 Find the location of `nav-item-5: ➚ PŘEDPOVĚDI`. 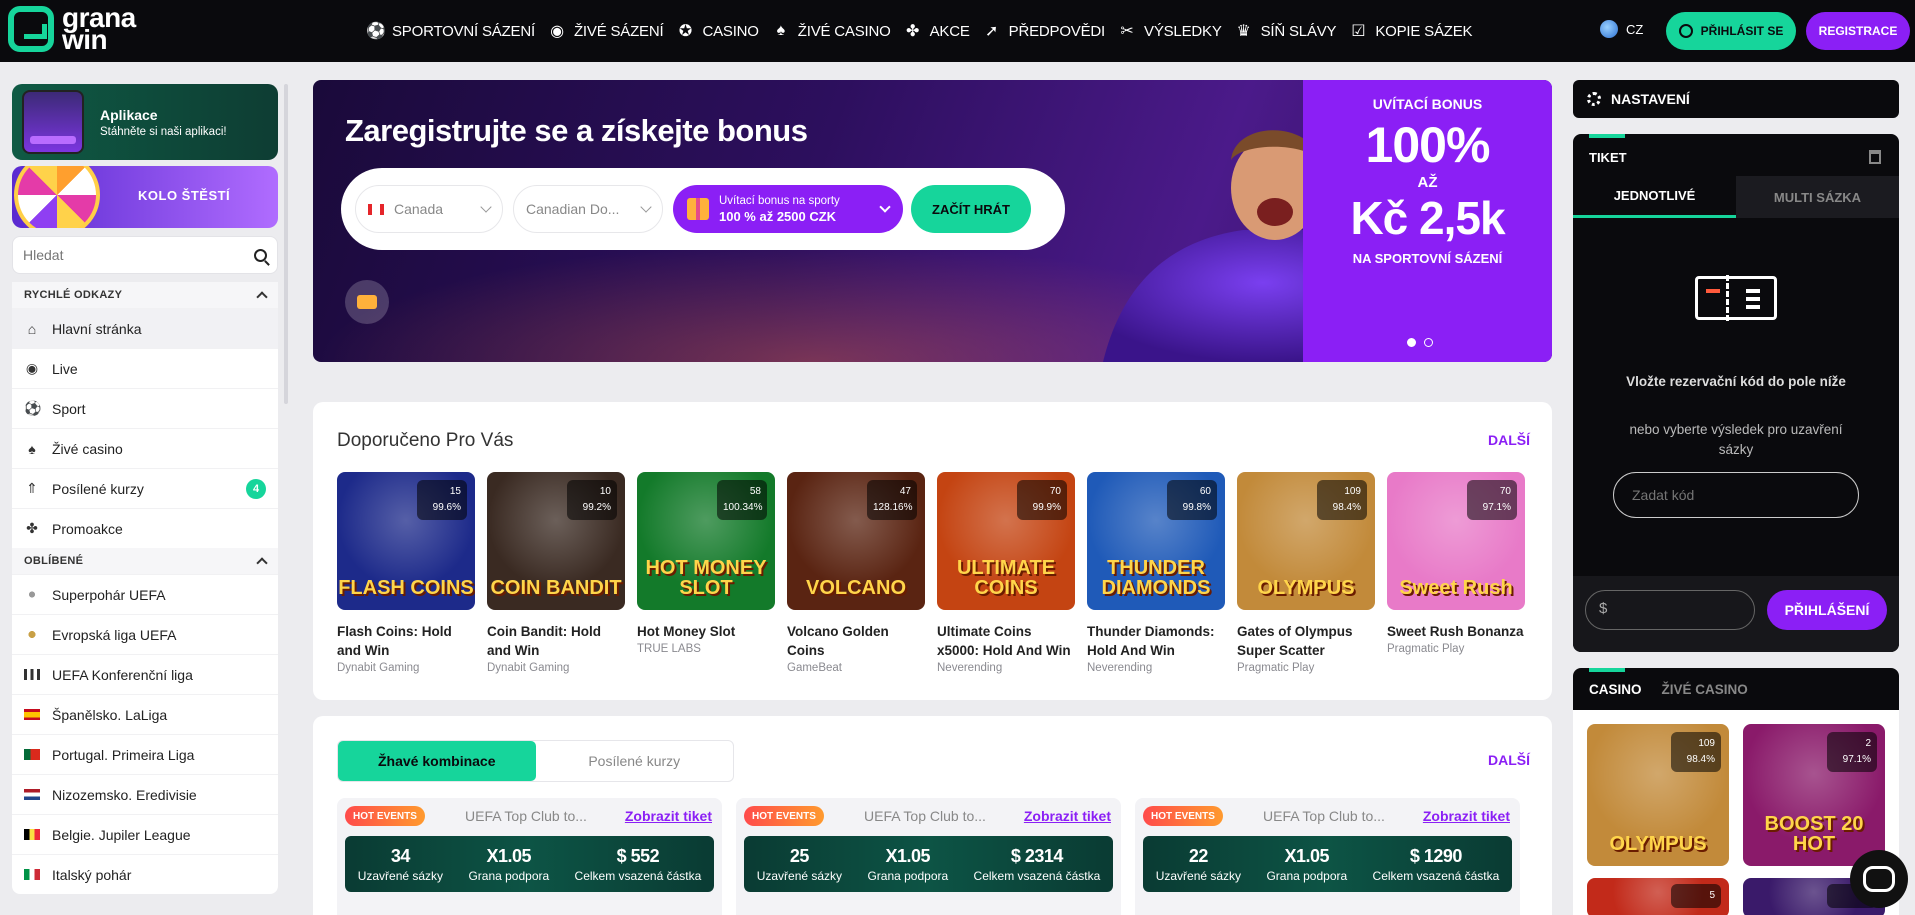

nav-item-5: ➚ PŘEDPOVĚDI is located at coordinates (1044, 31).